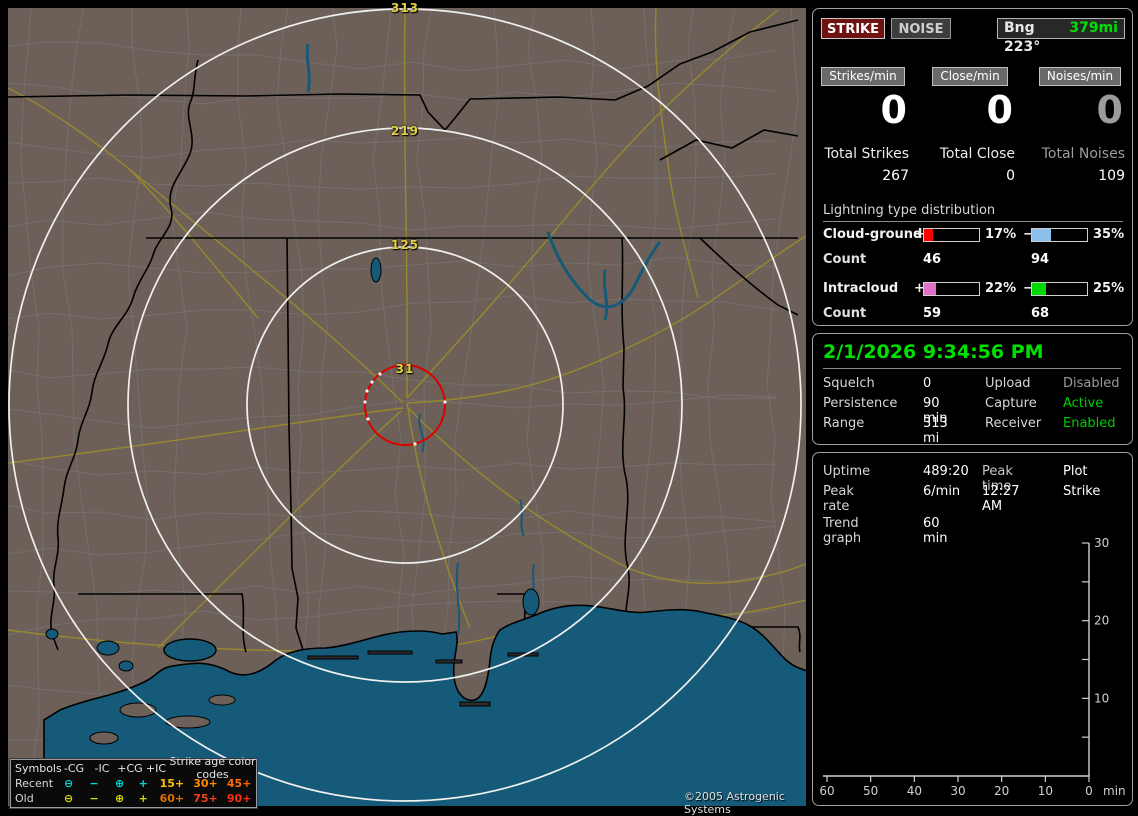  I want to click on strikes-per-min-button: Strikes/min, so click(863, 76).